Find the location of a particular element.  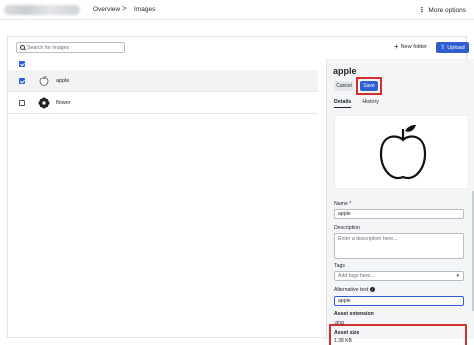

search-input: Search for images is located at coordinates (70, 47).